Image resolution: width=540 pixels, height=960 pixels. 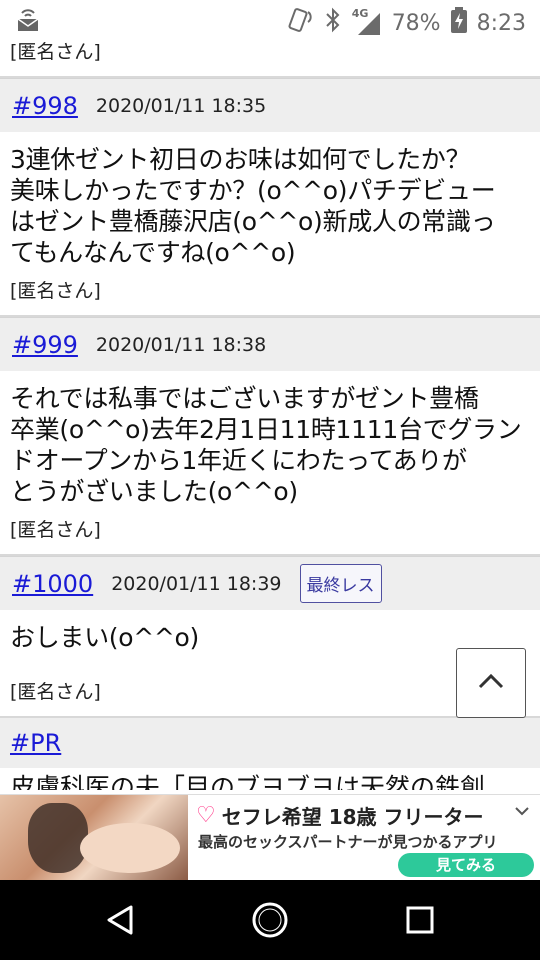 I want to click on post-body-line: それでは私事ではございますがゼント豊橋, so click(x=244, y=398).